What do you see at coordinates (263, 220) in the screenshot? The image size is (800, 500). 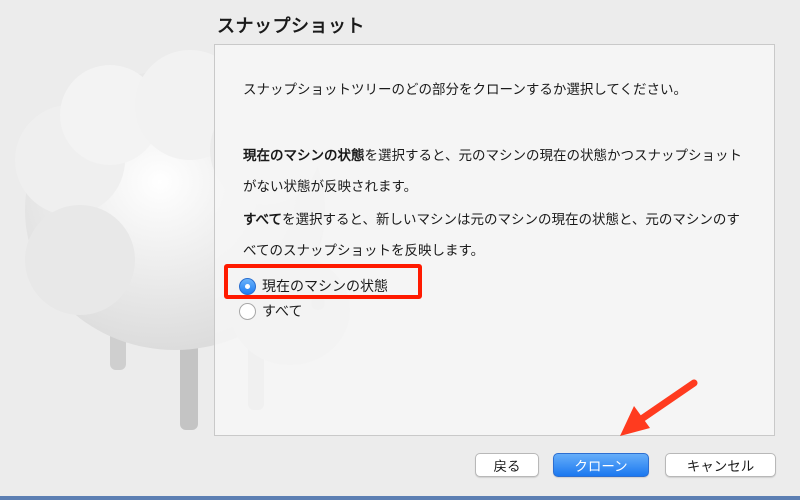 I see `all-term: すべて` at bounding box center [263, 220].